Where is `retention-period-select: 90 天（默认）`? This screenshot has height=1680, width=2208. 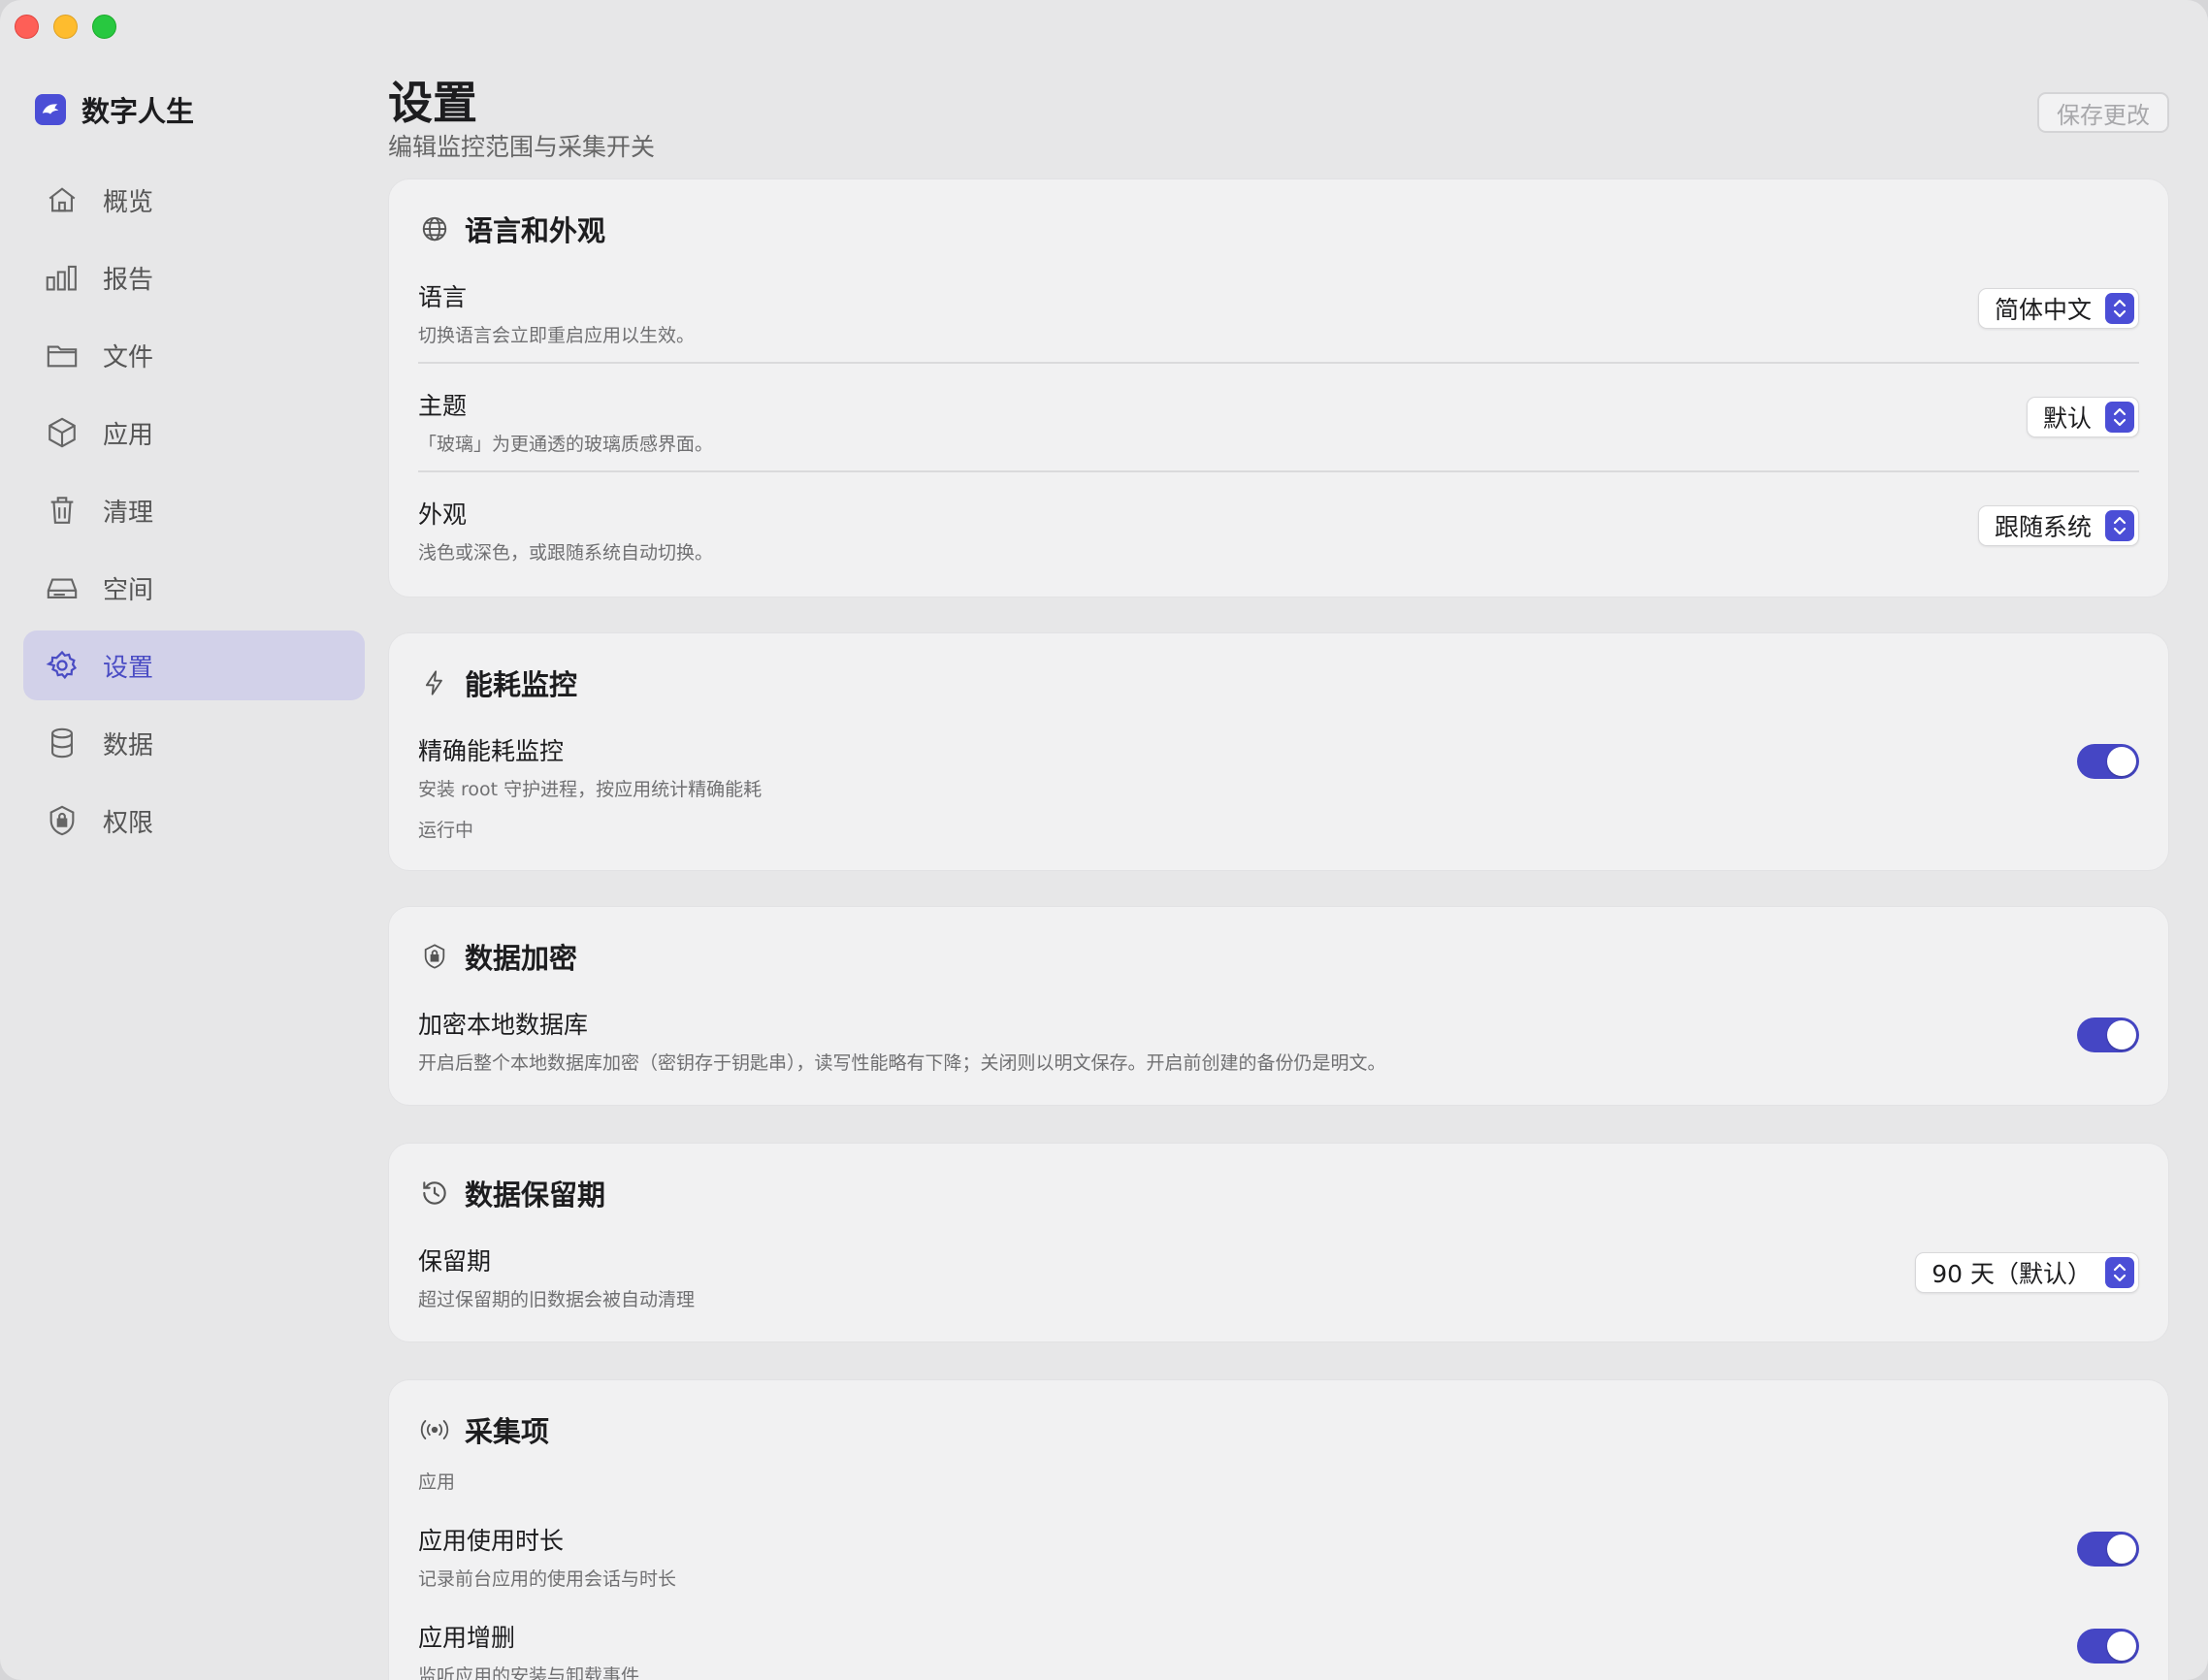
retention-period-select: 90 天（默认） is located at coordinates (2027, 1272).